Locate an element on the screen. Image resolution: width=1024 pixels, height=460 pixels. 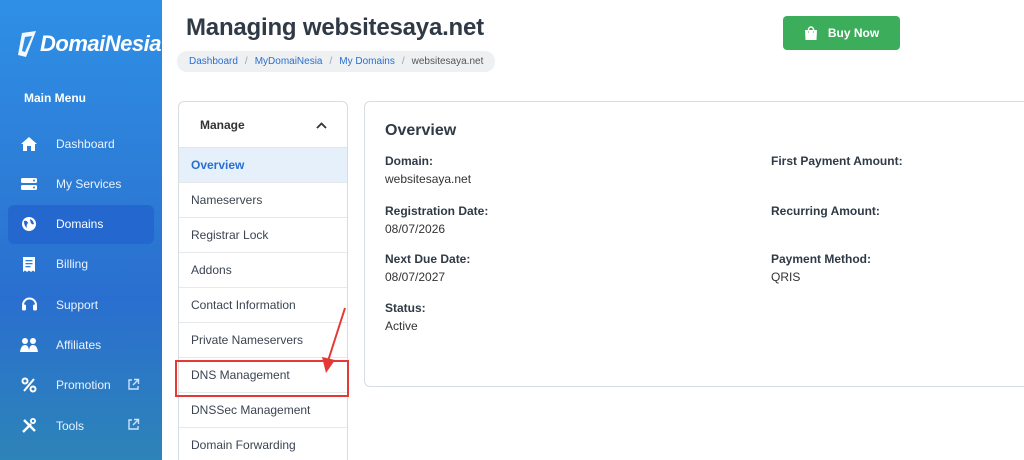
domain-field: Domain: websitesaya.net is located at coordinates (428, 170).